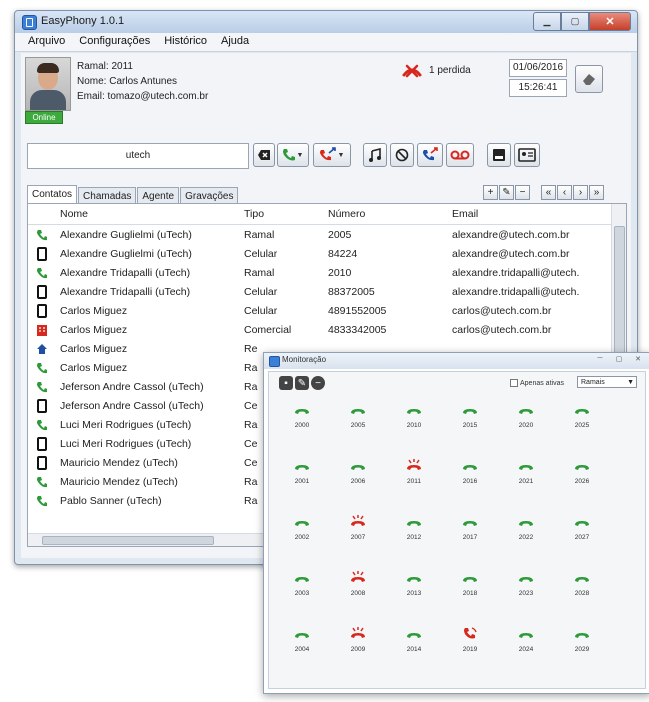 The width and height of the screenshot is (649, 702). I want to click on block-icon, so click(402, 155).